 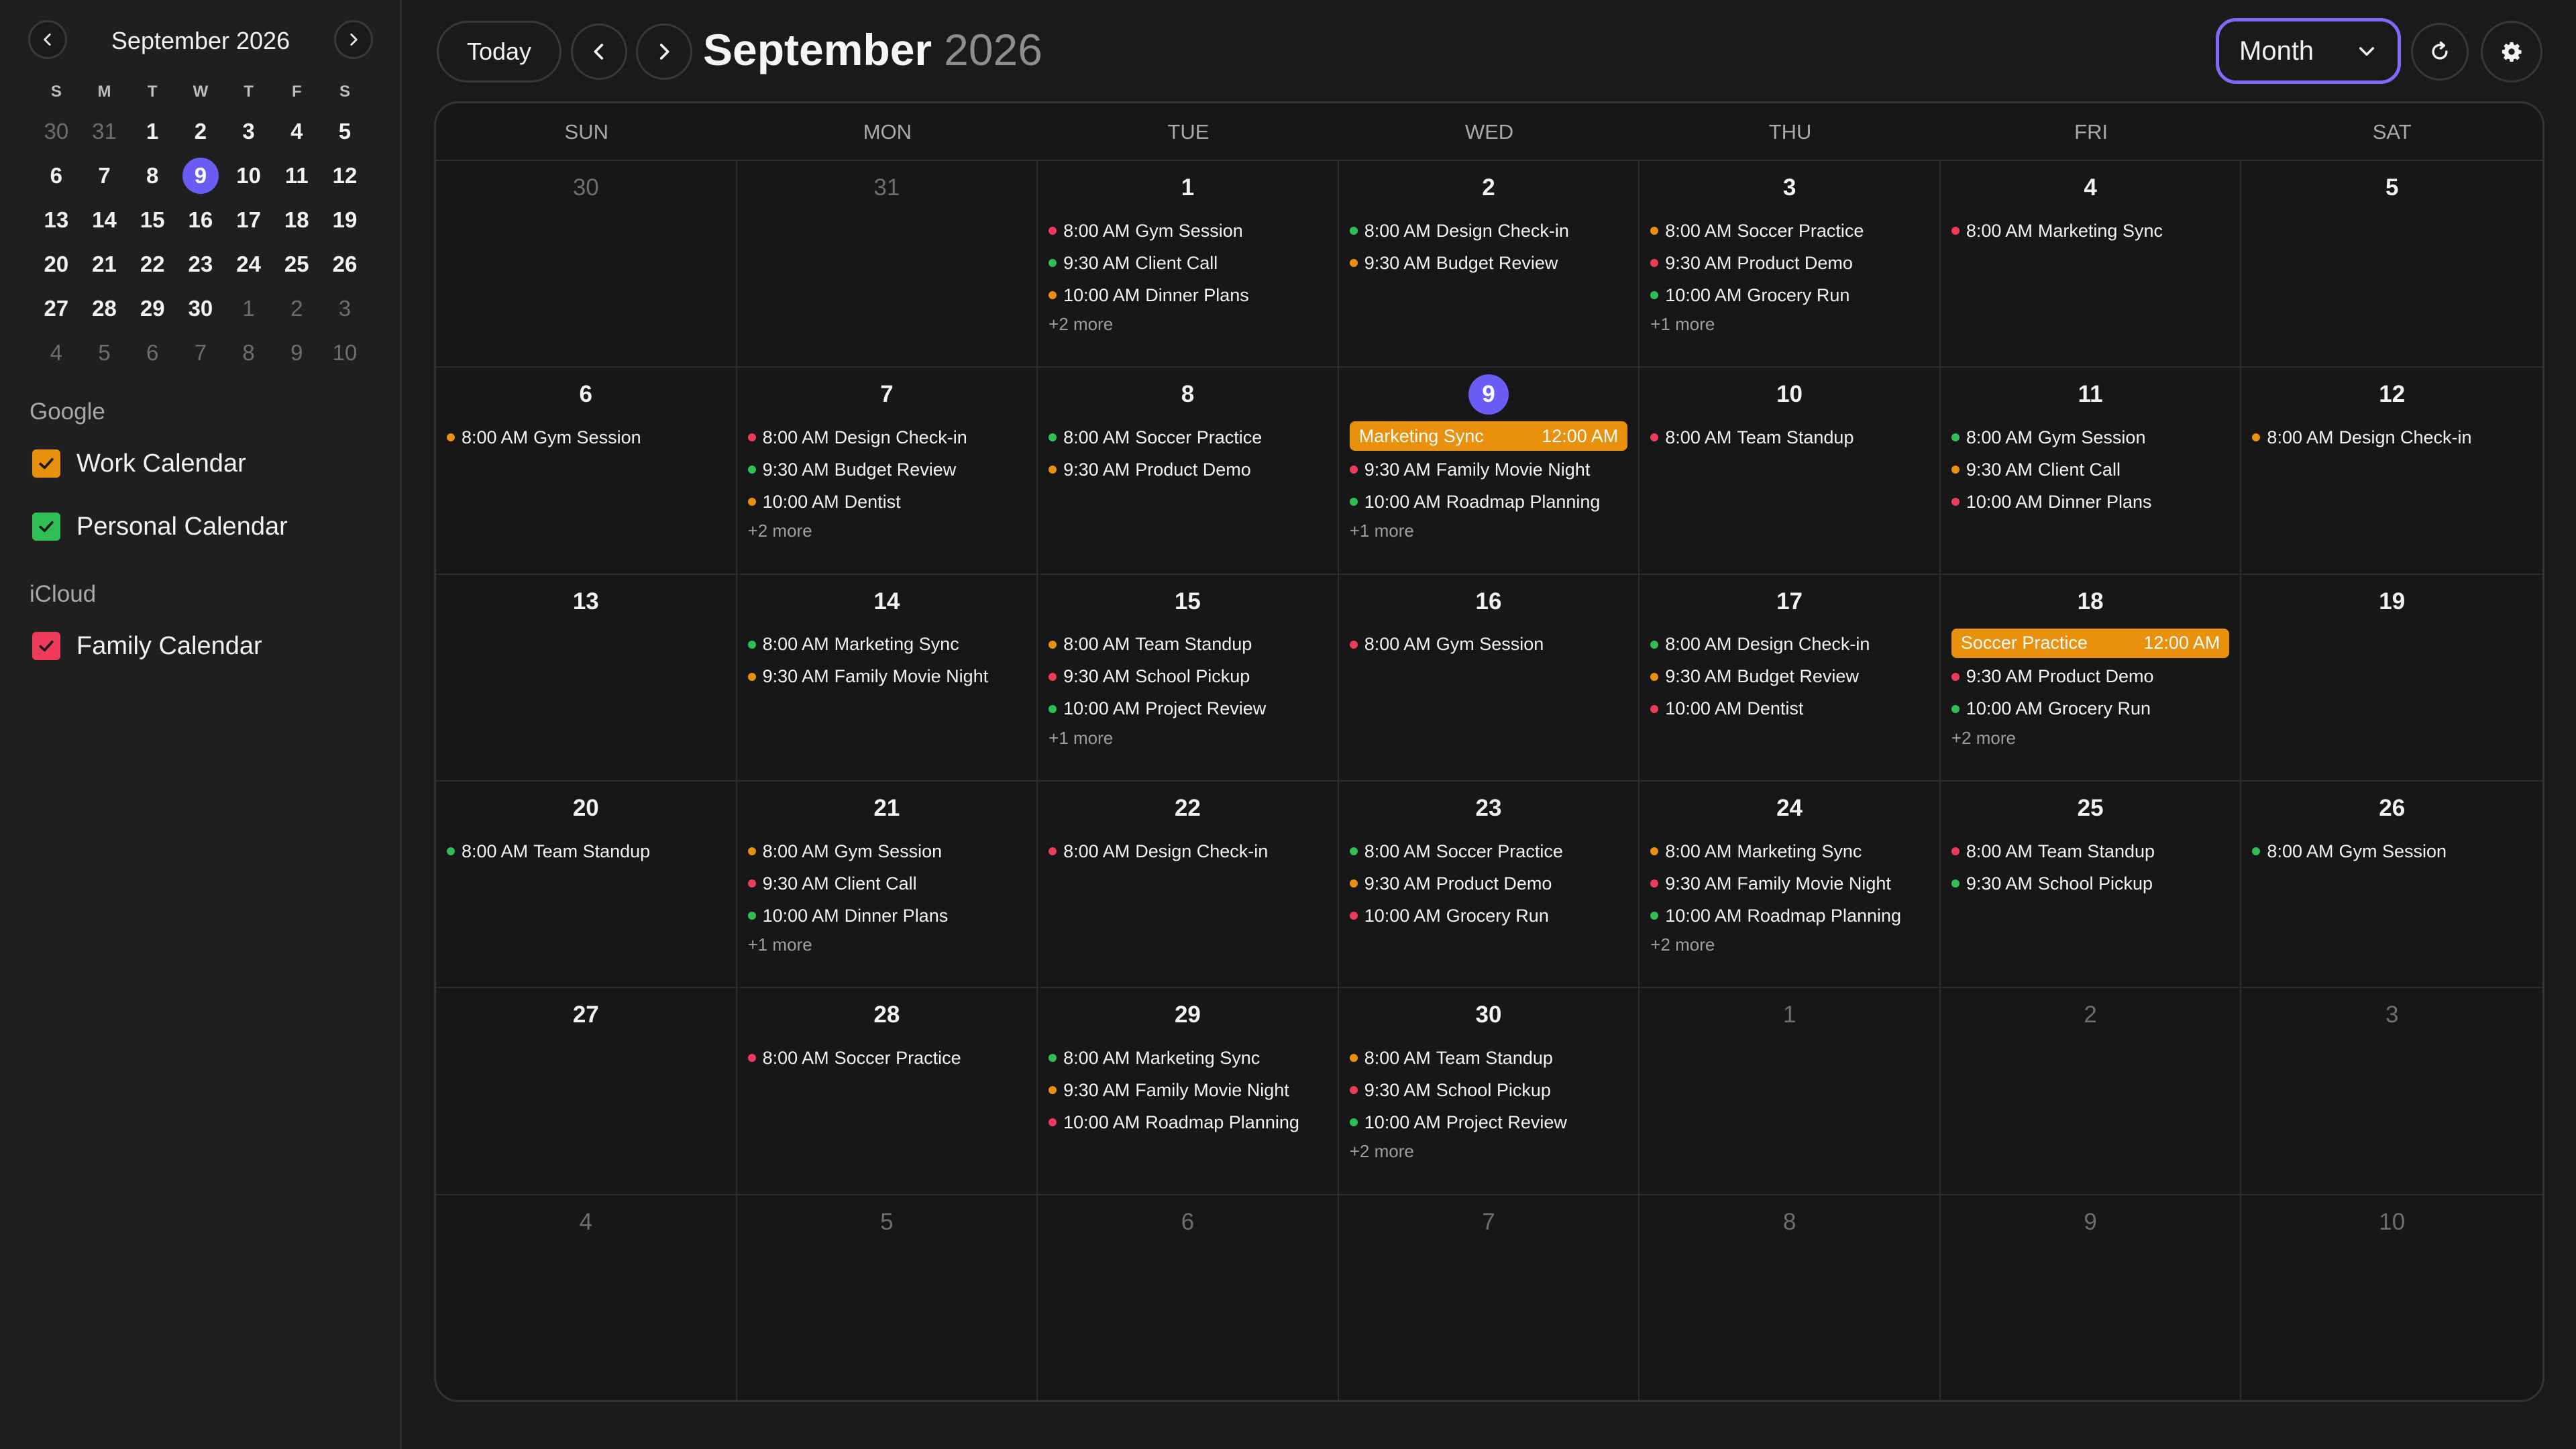 I want to click on mini-day: 16, so click(x=200, y=220).